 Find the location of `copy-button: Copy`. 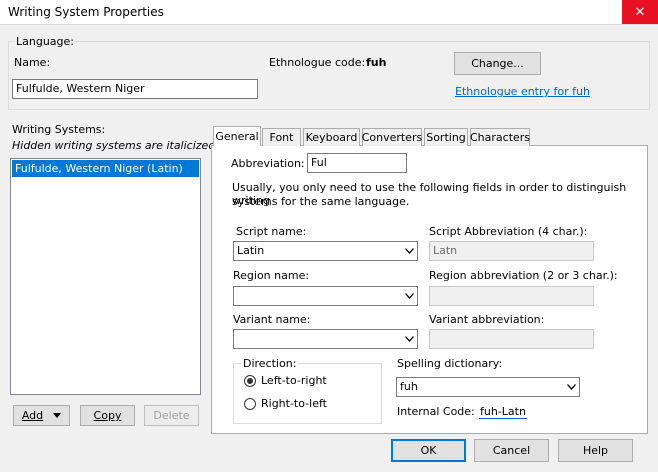

copy-button: Copy is located at coordinates (107, 415).